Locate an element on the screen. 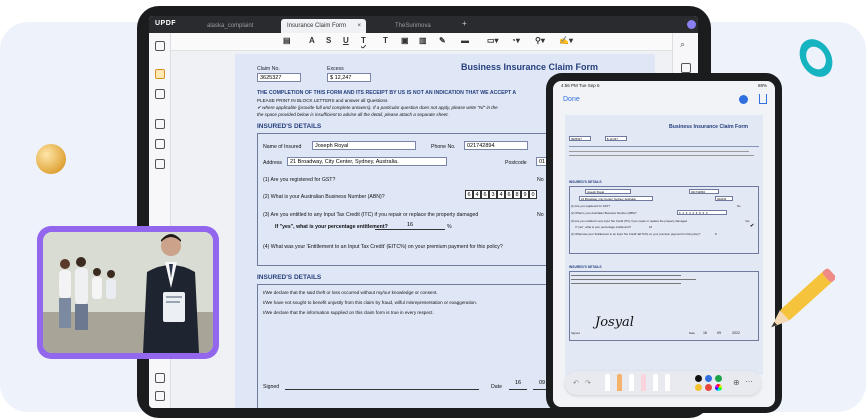  signature-line is located at coordinates (382, 385).